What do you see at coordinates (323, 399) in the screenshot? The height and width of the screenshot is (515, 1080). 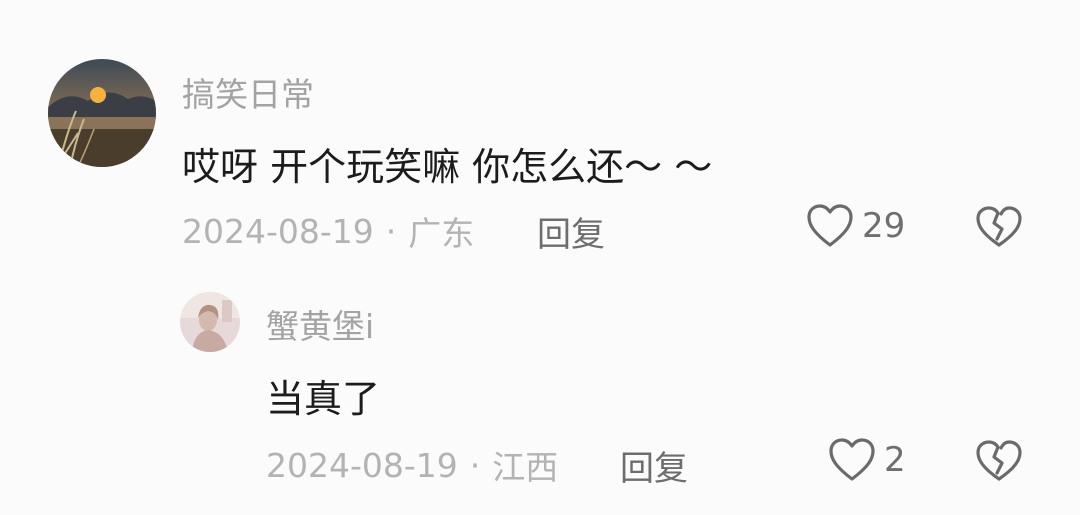 I see `comment-text: 当真了` at bounding box center [323, 399].